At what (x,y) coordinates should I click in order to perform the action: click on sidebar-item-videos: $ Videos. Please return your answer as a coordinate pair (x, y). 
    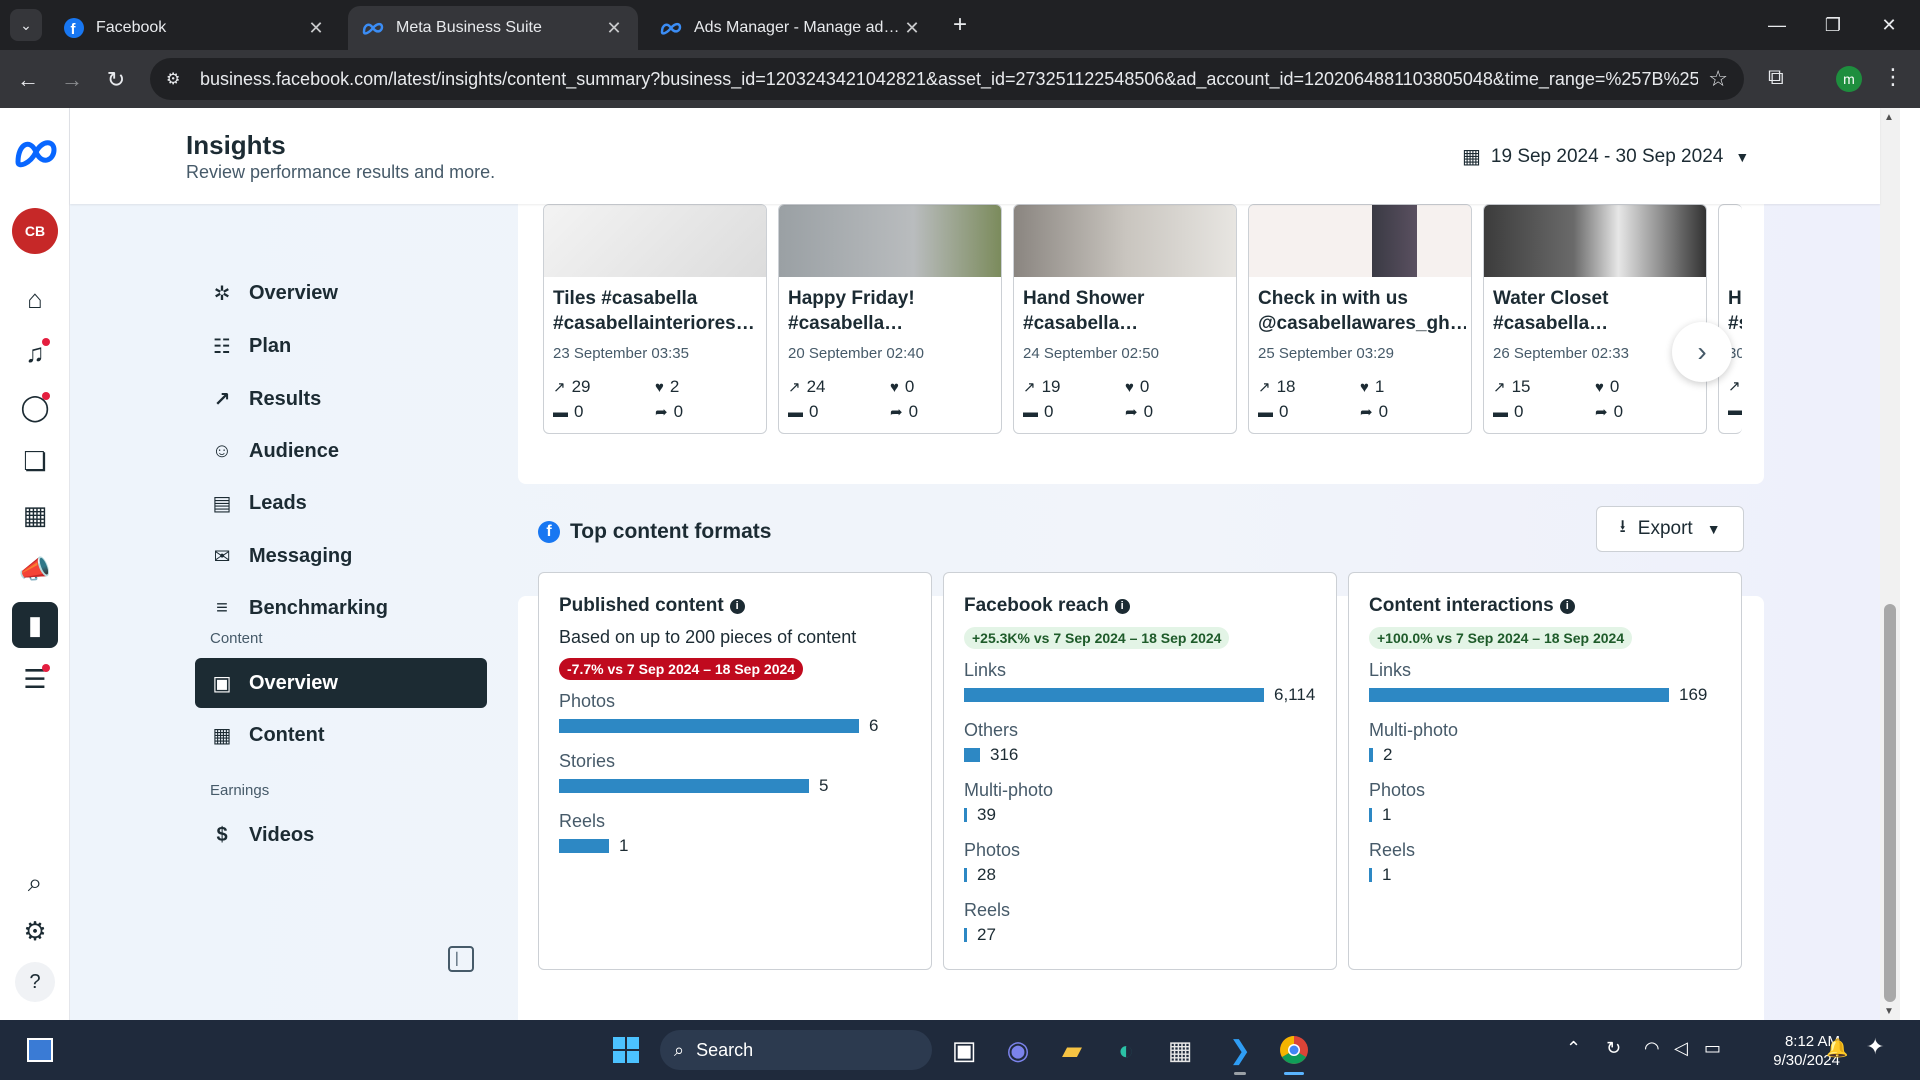
    Looking at the image, I should click on (341, 835).